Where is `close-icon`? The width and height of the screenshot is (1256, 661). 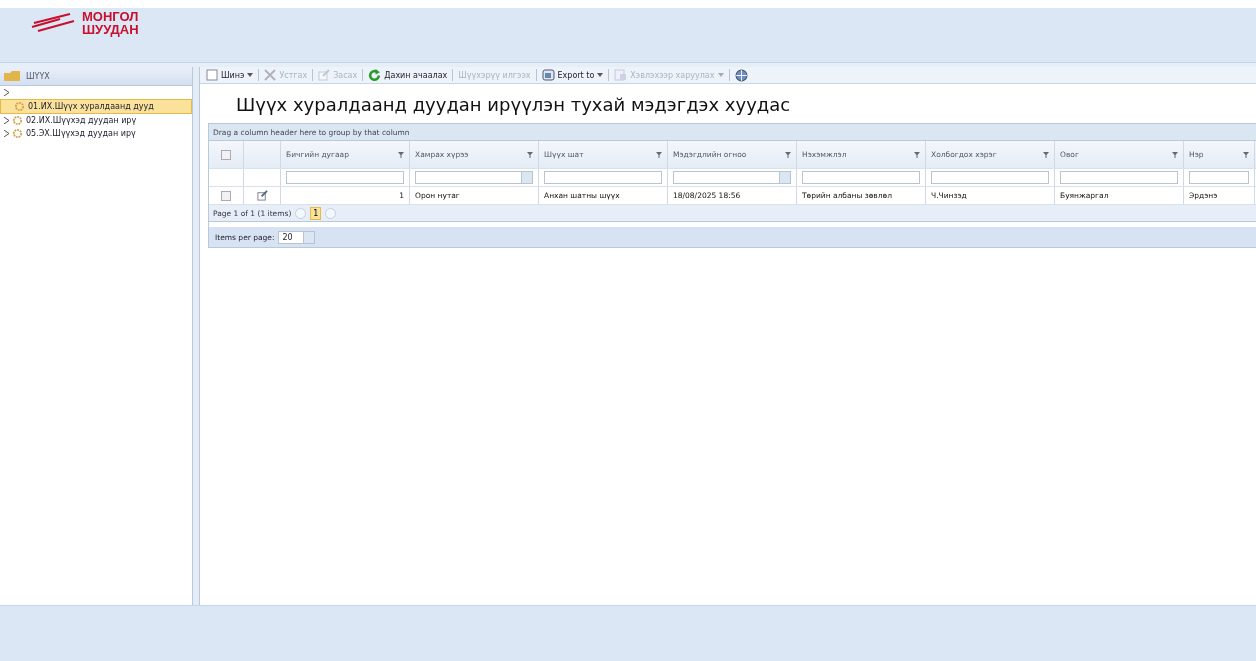 close-icon is located at coordinates (270, 75).